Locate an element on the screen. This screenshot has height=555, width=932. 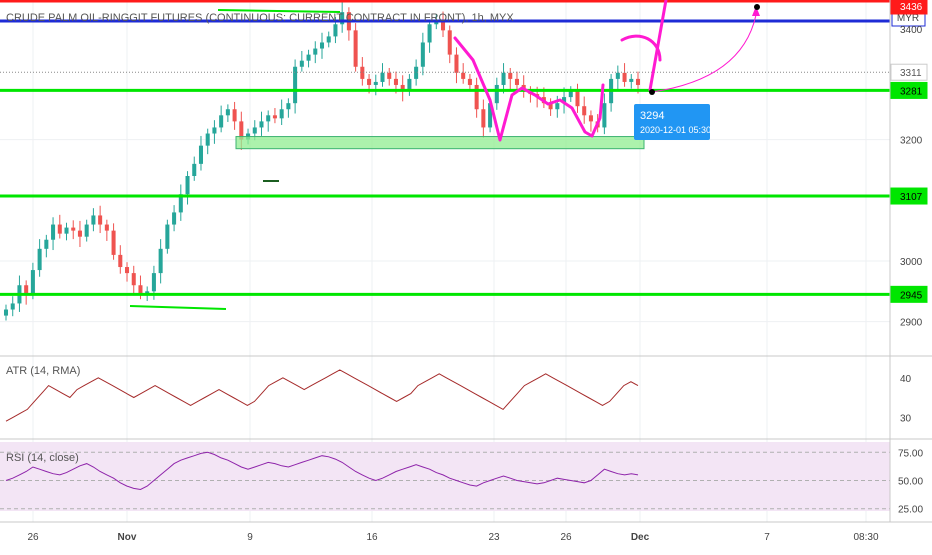
price-tooltip: 3294 2020-12-01 05:30 is located at coordinates (672, 122).